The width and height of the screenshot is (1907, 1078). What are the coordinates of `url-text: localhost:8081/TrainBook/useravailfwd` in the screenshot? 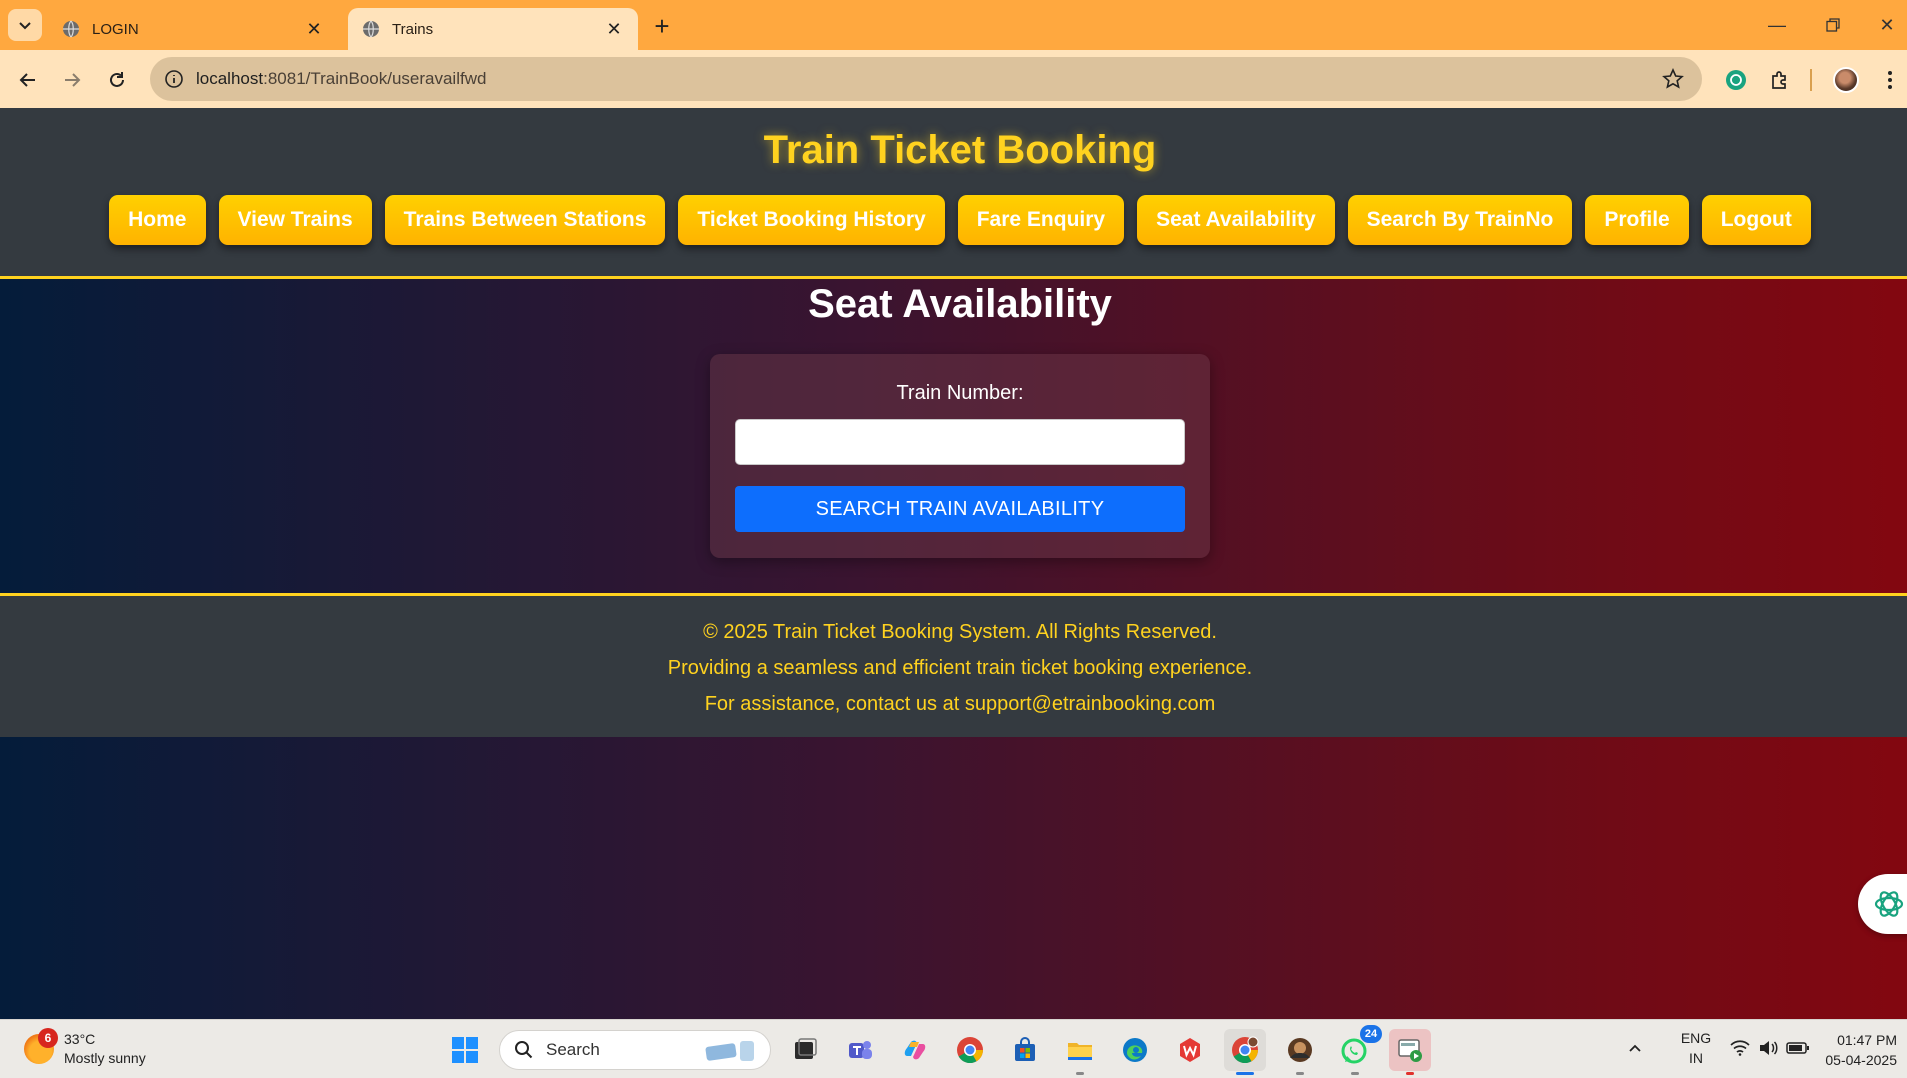 It's located at (341, 79).